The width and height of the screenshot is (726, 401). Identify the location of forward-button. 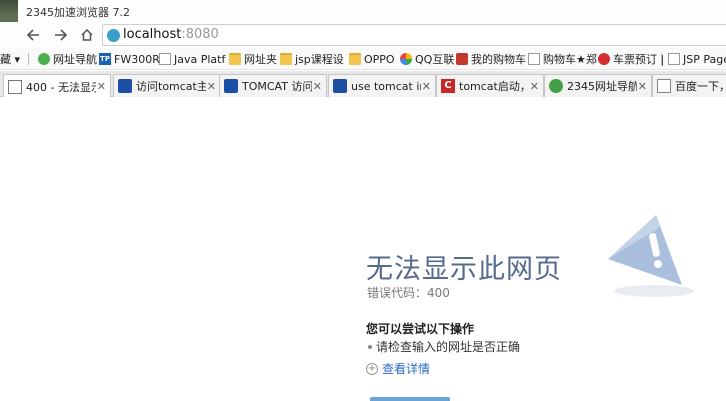
(61, 35).